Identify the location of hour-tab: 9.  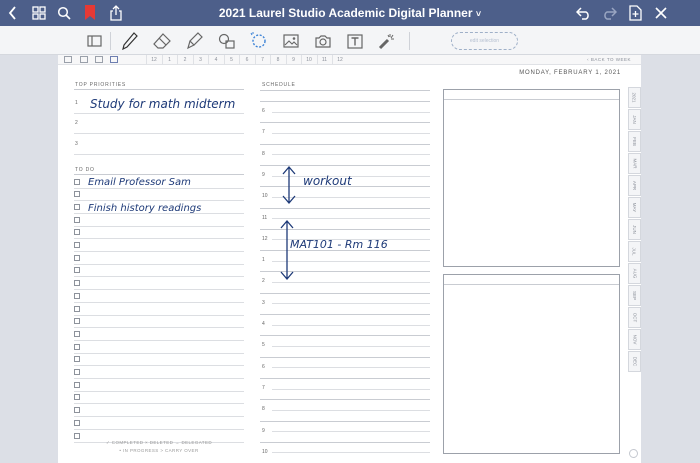
(293, 60).